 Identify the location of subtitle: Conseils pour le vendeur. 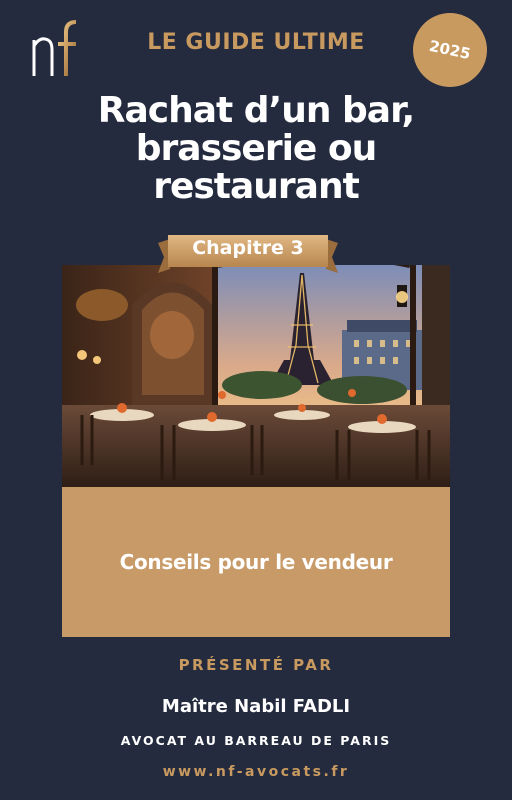
(256, 562).